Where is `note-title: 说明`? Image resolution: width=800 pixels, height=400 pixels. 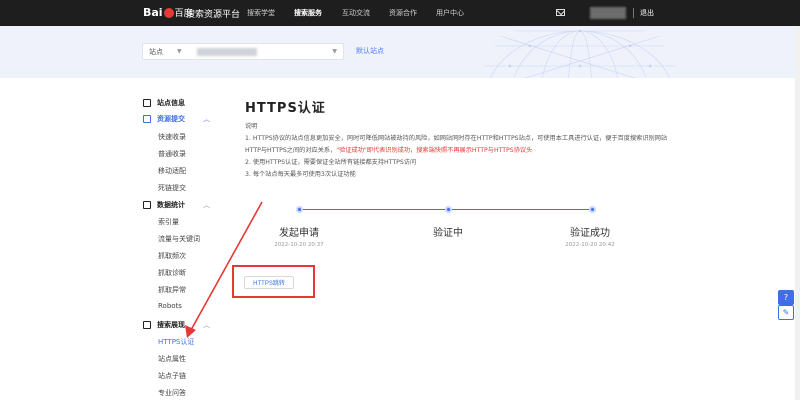
note-title: 说明 is located at coordinates (251, 126).